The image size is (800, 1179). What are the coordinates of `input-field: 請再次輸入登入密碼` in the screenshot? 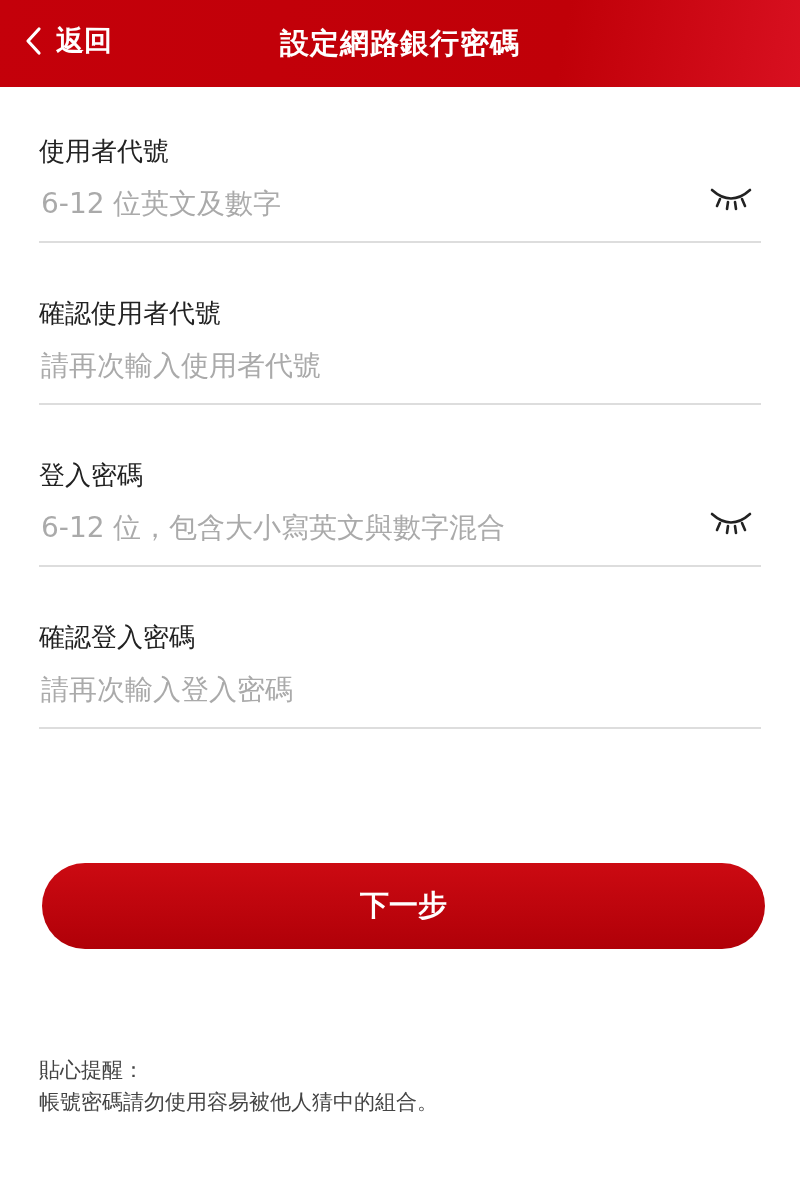 It's located at (400, 689).